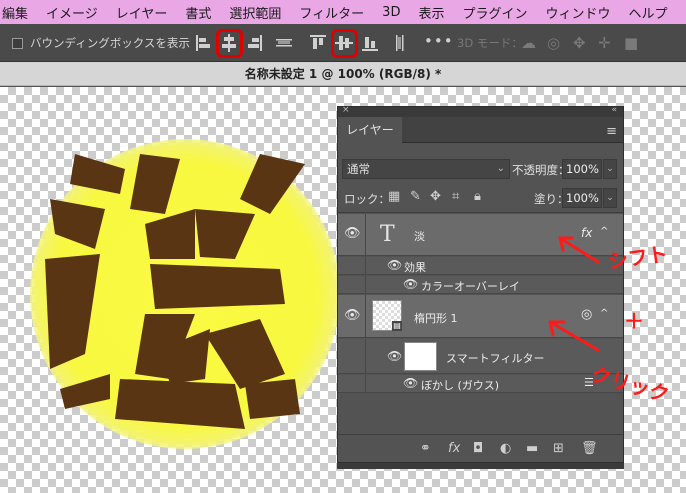  I want to click on menu-plugins: プラグイン, so click(494, 12).